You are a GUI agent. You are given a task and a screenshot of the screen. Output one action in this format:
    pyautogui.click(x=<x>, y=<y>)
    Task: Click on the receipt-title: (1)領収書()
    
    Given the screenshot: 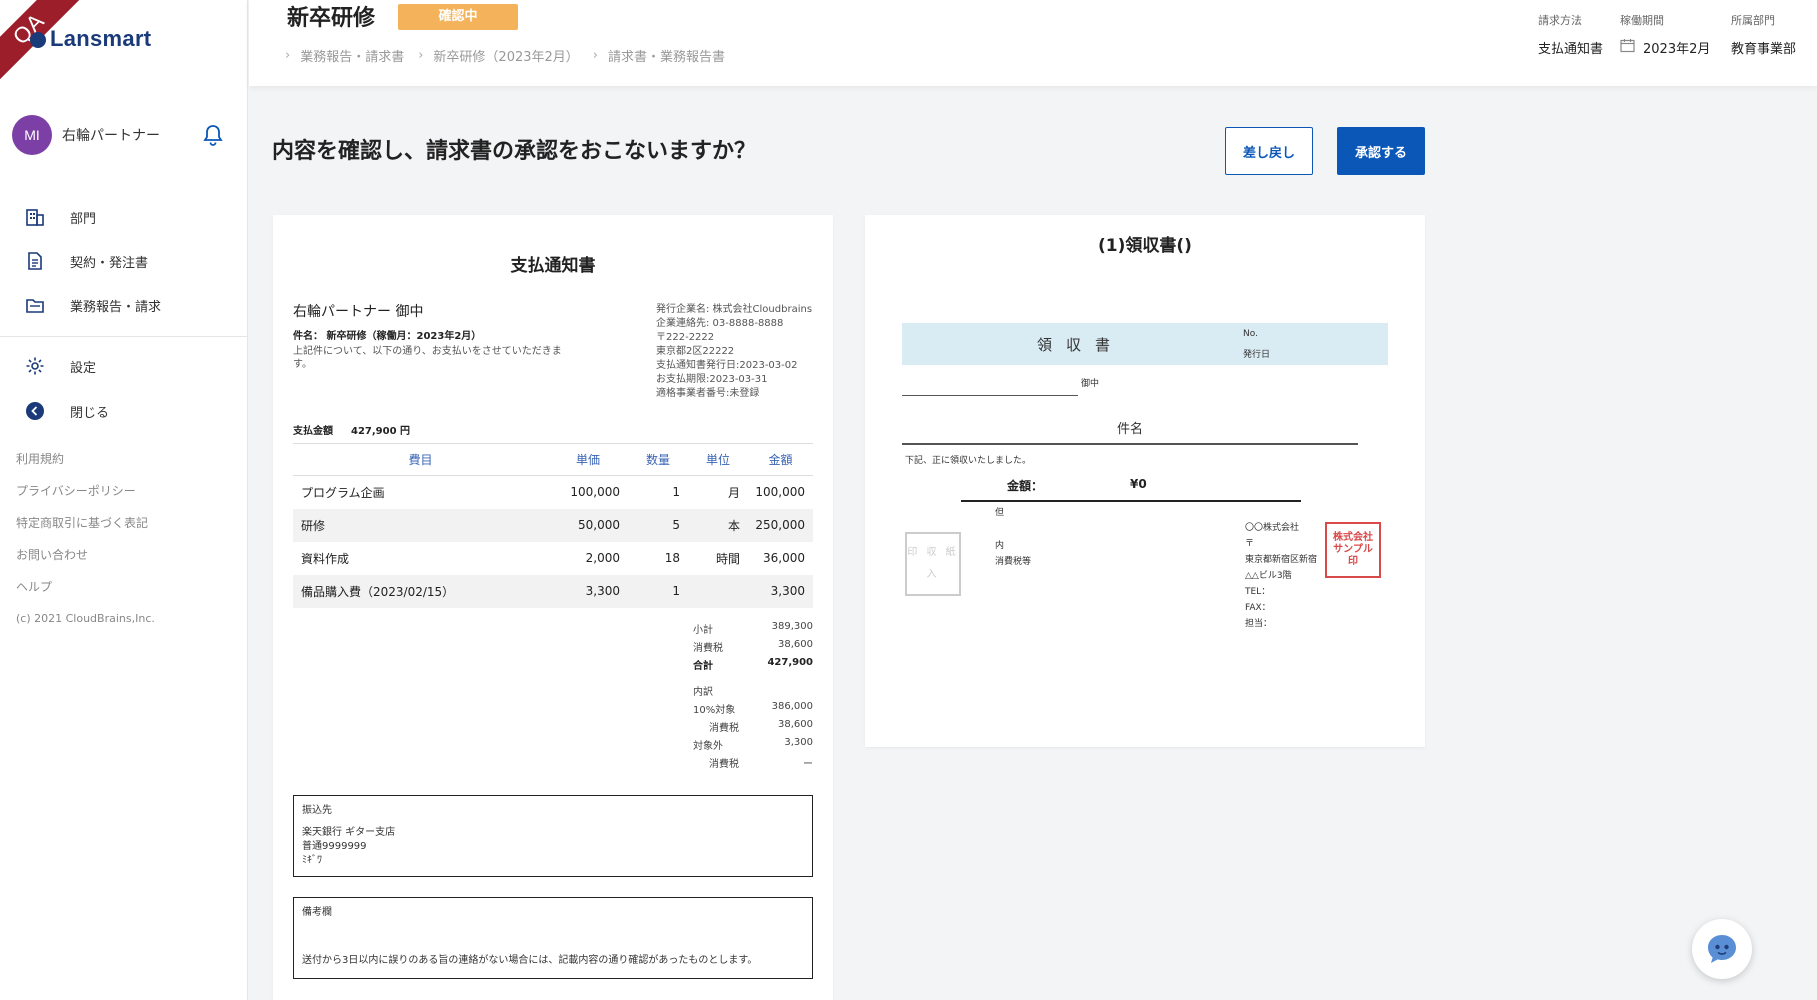 What is the action you would take?
    pyautogui.click(x=1145, y=246)
    